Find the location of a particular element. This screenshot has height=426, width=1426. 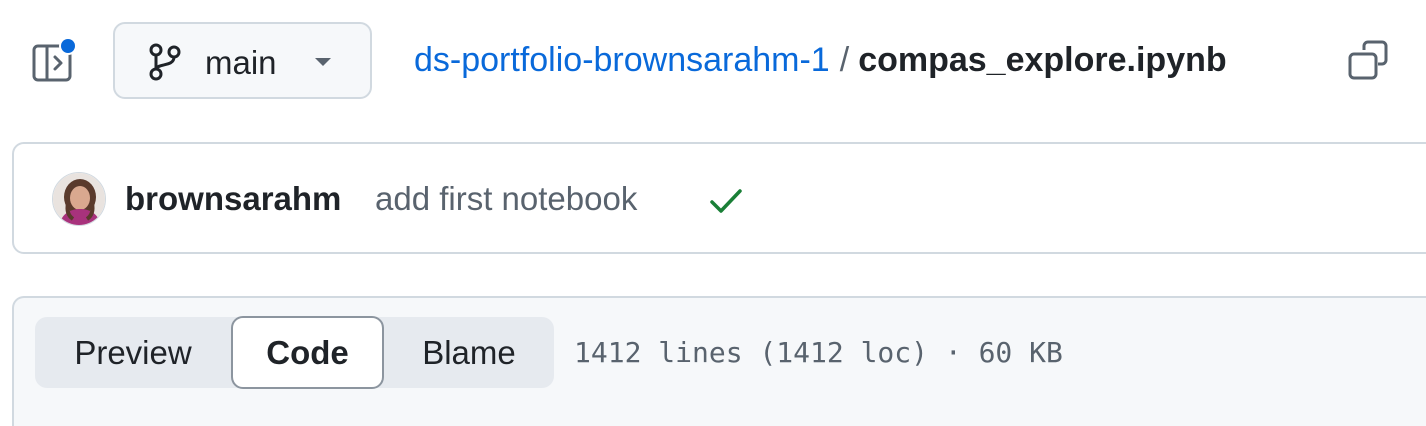

avatar is located at coordinates (79, 199).